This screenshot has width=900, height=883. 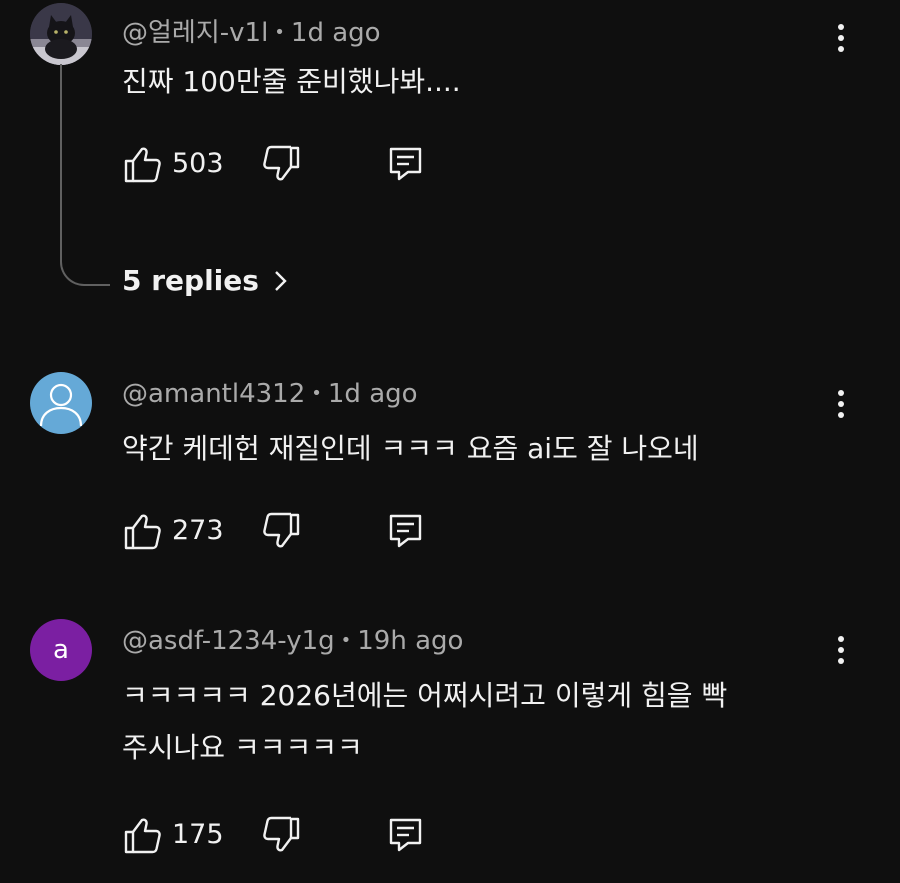 I want to click on cat-photo-icon, so click(x=61, y=34).